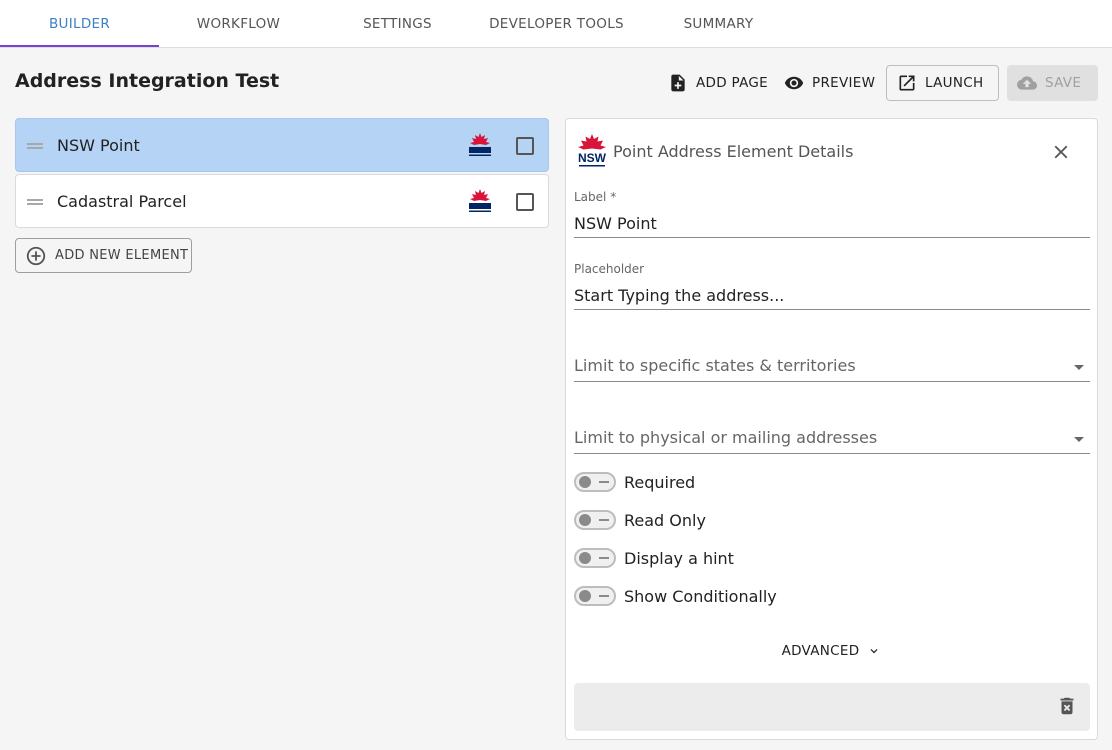 The height and width of the screenshot is (750, 1112). What do you see at coordinates (282, 201) in the screenshot?
I see `element-item-cadastral-parcel: Cadastral Parcel` at bounding box center [282, 201].